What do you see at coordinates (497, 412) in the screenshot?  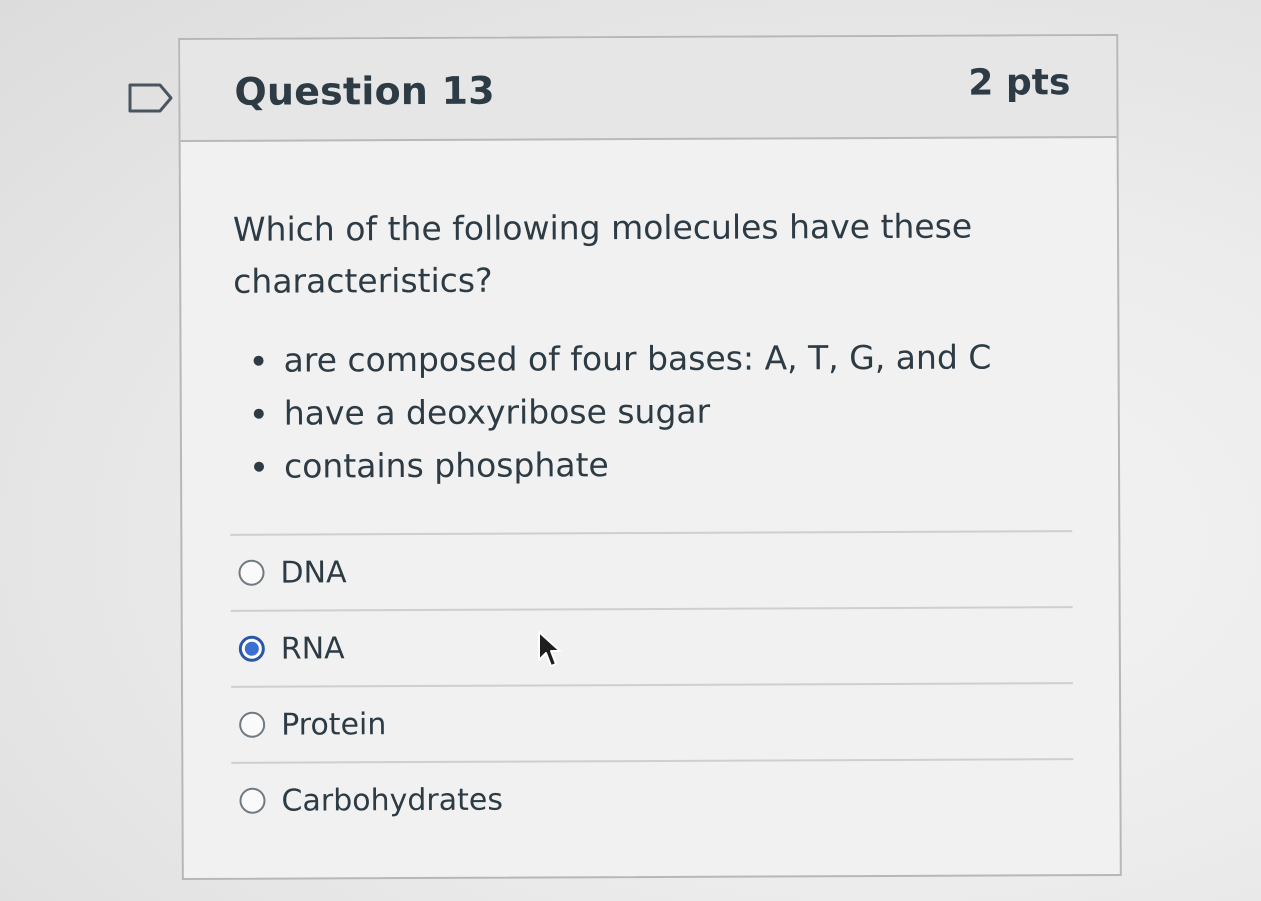 I see `characteristic-text: have a deoxyribose sugar` at bounding box center [497, 412].